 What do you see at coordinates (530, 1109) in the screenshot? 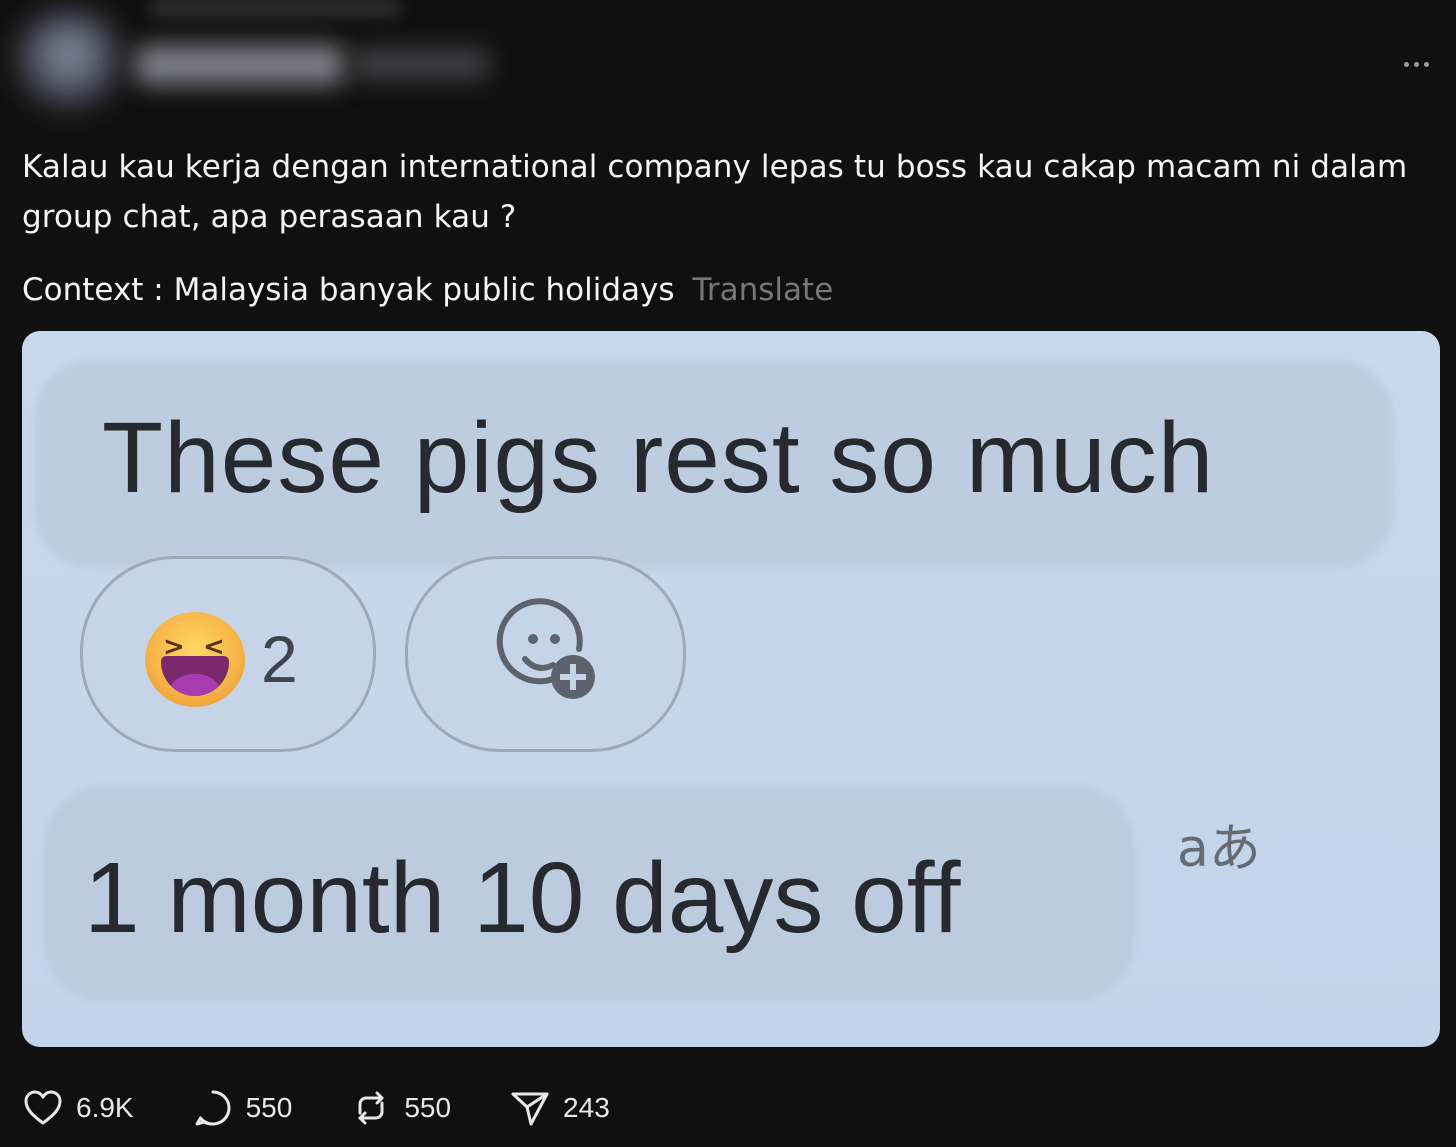
I see `send-icon` at bounding box center [530, 1109].